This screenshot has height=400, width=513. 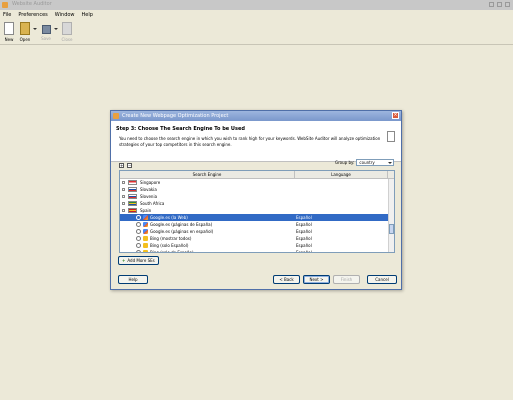 What do you see at coordinates (391, 215) in the screenshot?
I see `vertical-scrollbar` at bounding box center [391, 215].